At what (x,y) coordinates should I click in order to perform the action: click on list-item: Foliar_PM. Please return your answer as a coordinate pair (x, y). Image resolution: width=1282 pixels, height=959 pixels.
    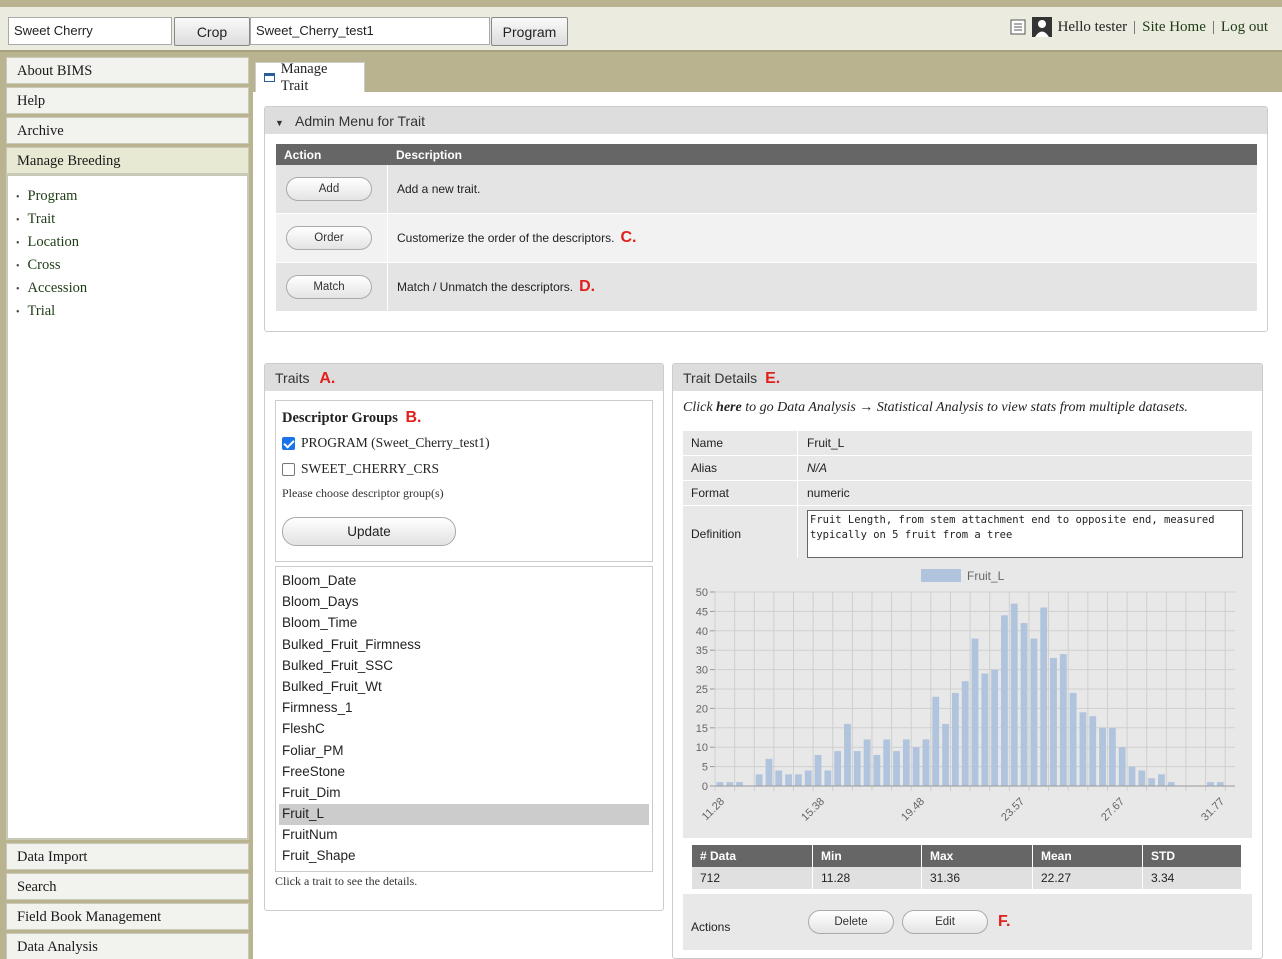
    Looking at the image, I should click on (464, 751).